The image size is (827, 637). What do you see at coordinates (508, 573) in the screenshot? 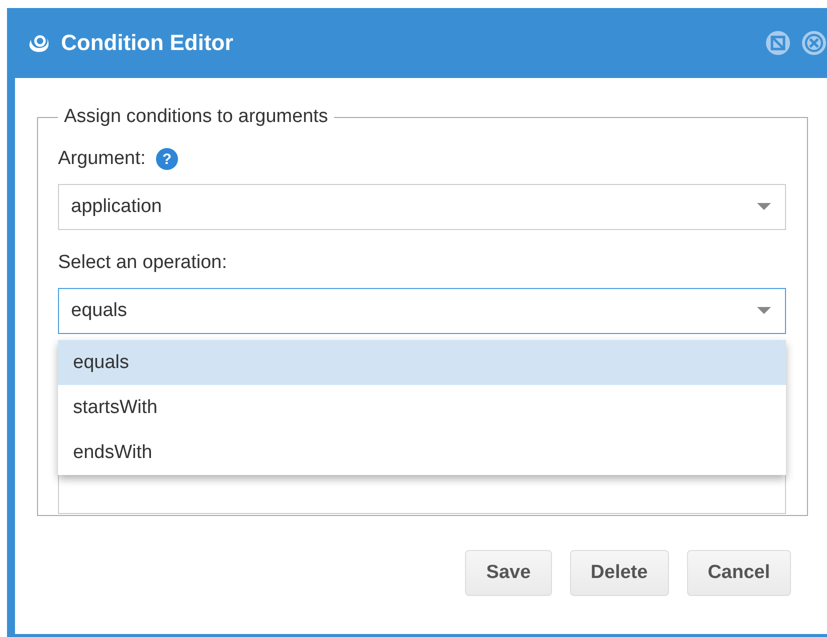
I see `dialog-button: Save` at bounding box center [508, 573].